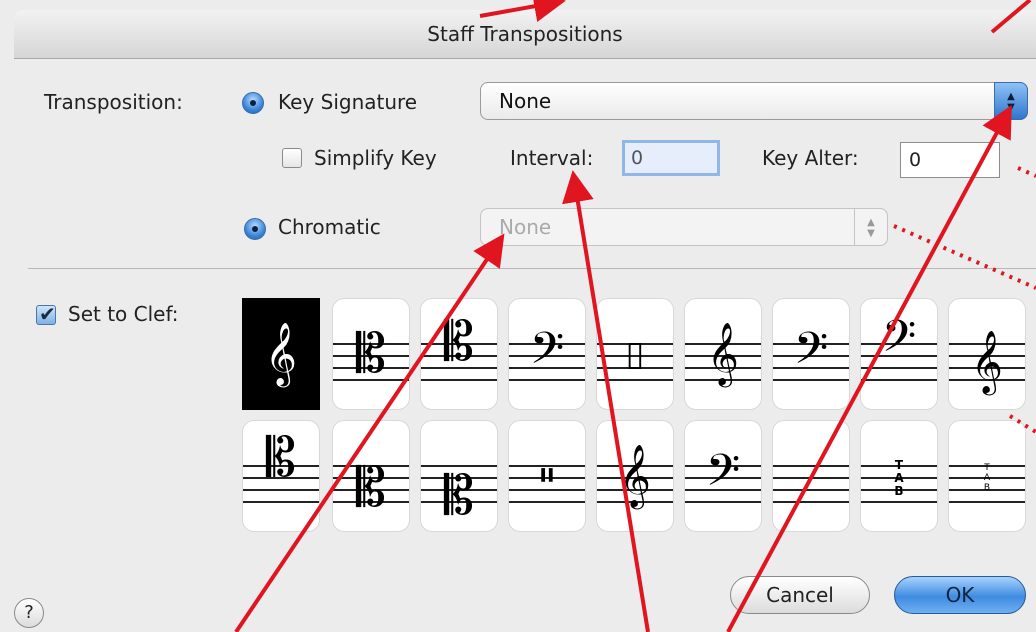 This screenshot has height=632, width=1036. I want to click on treble-8va-clef-icon: 𝄞, so click(635, 475).